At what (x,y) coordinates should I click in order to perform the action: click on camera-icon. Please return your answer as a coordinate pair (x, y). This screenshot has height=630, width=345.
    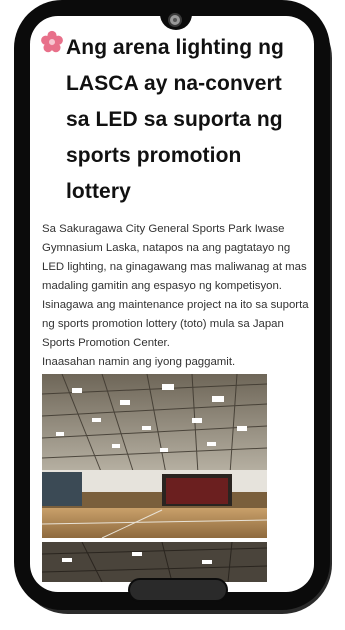
    Looking at the image, I should click on (175, 20).